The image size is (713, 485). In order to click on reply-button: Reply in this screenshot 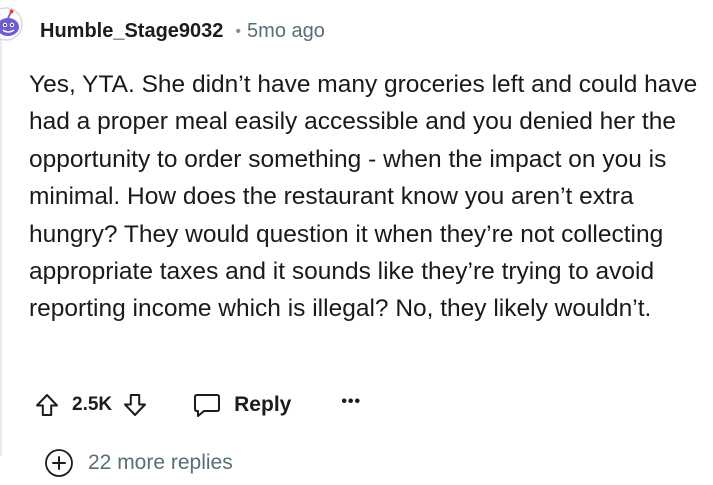, I will do `click(241, 405)`.